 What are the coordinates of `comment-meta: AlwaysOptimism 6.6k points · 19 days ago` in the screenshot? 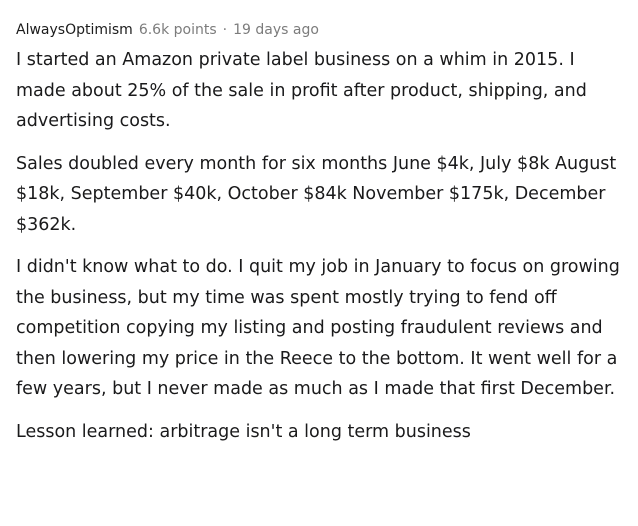 It's located at (319, 30).